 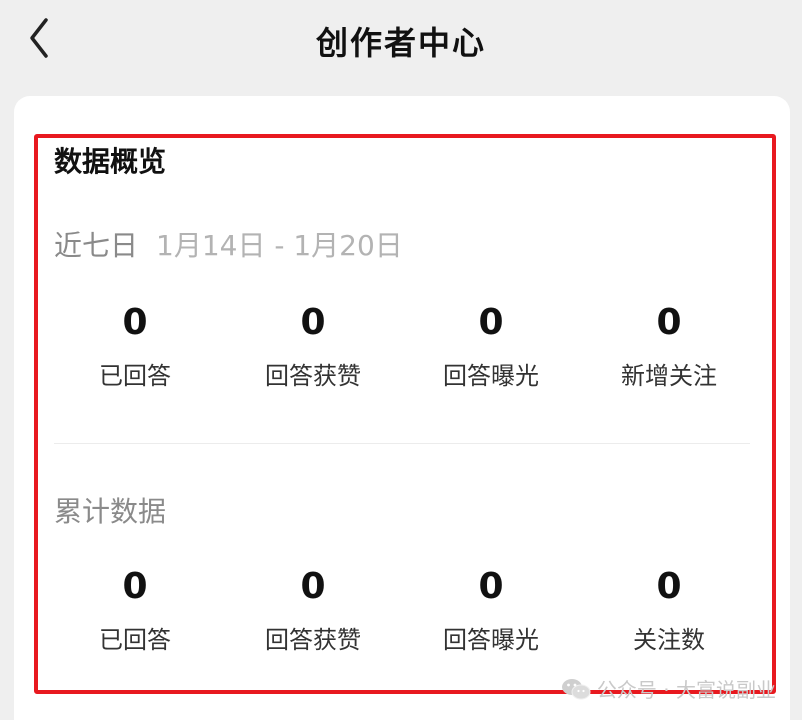 What do you see at coordinates (669, 376) in the screenshot?
I see `stat-label: 新增关注` at bounding box center [669, 376].